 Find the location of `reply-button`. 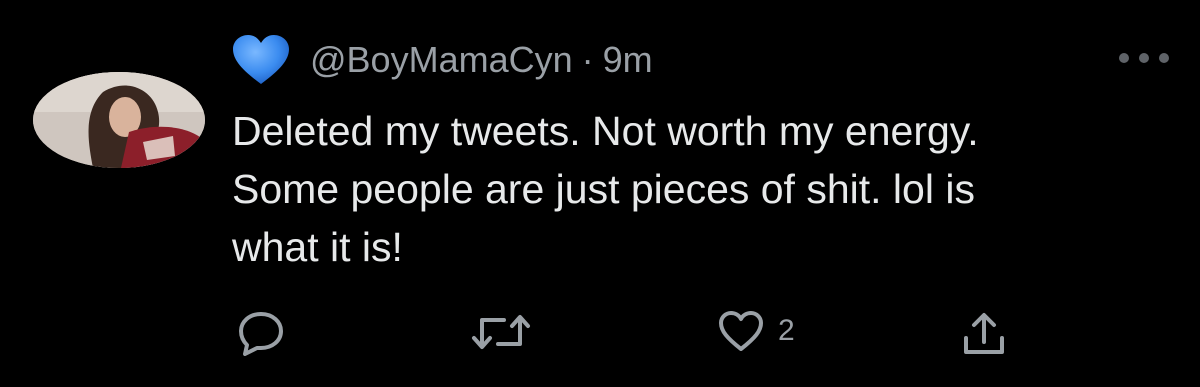

reply-button is located at coordinates (261, 333).